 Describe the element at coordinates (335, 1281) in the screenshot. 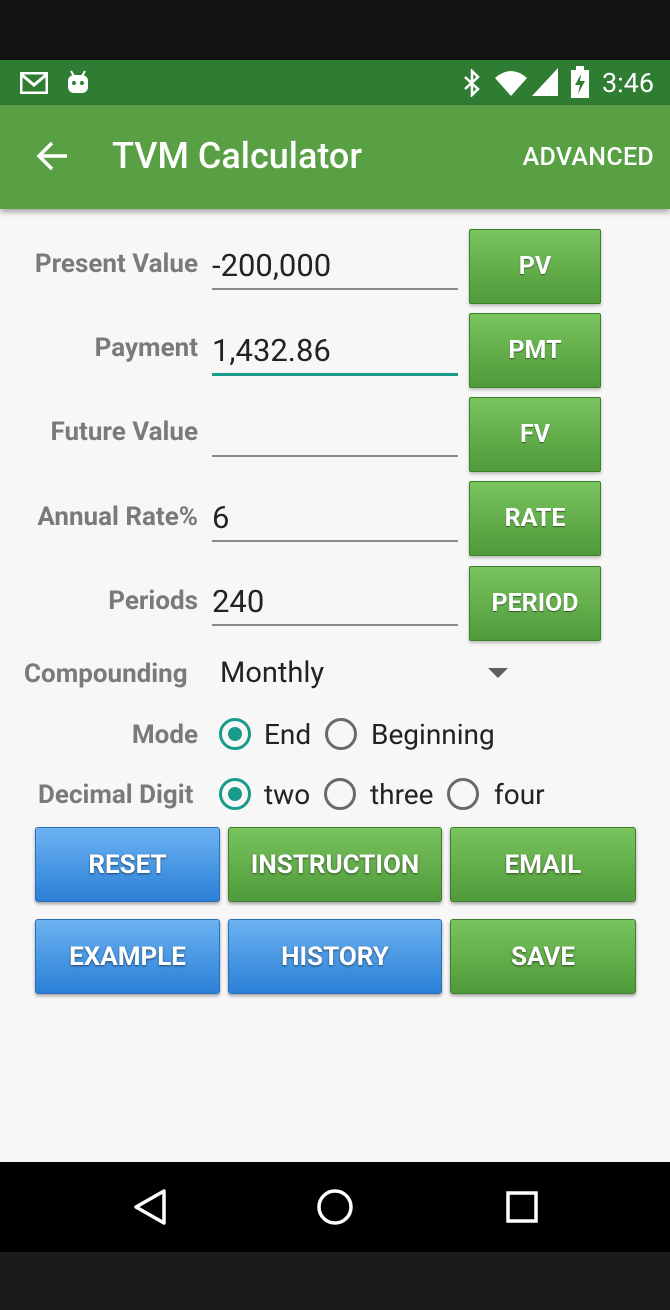

I see `bottom-letterbox` at that location.